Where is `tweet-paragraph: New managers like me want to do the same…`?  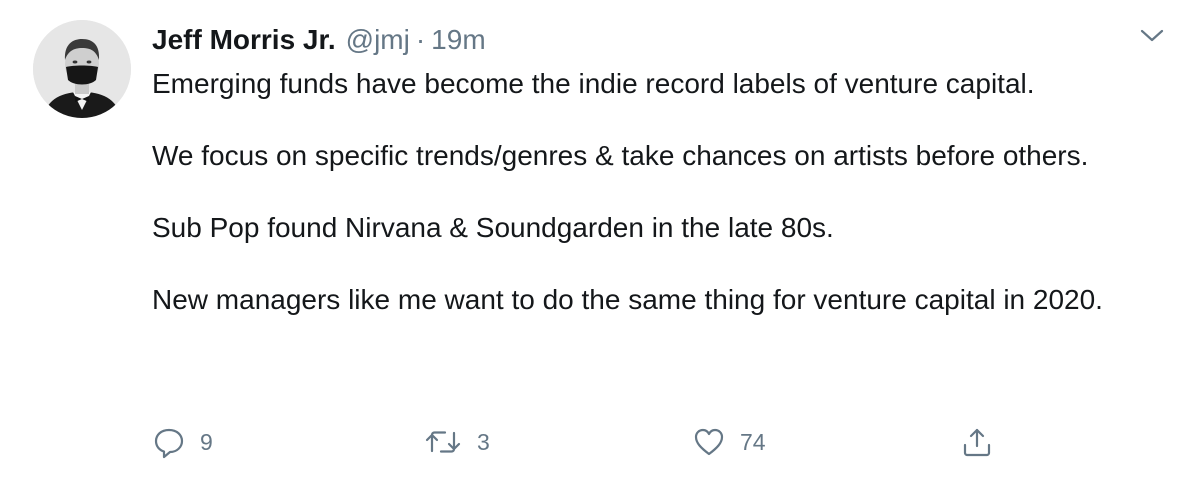
tweet-paragraph: New managers like me want to do the same… is located at coordinates (627, 299).